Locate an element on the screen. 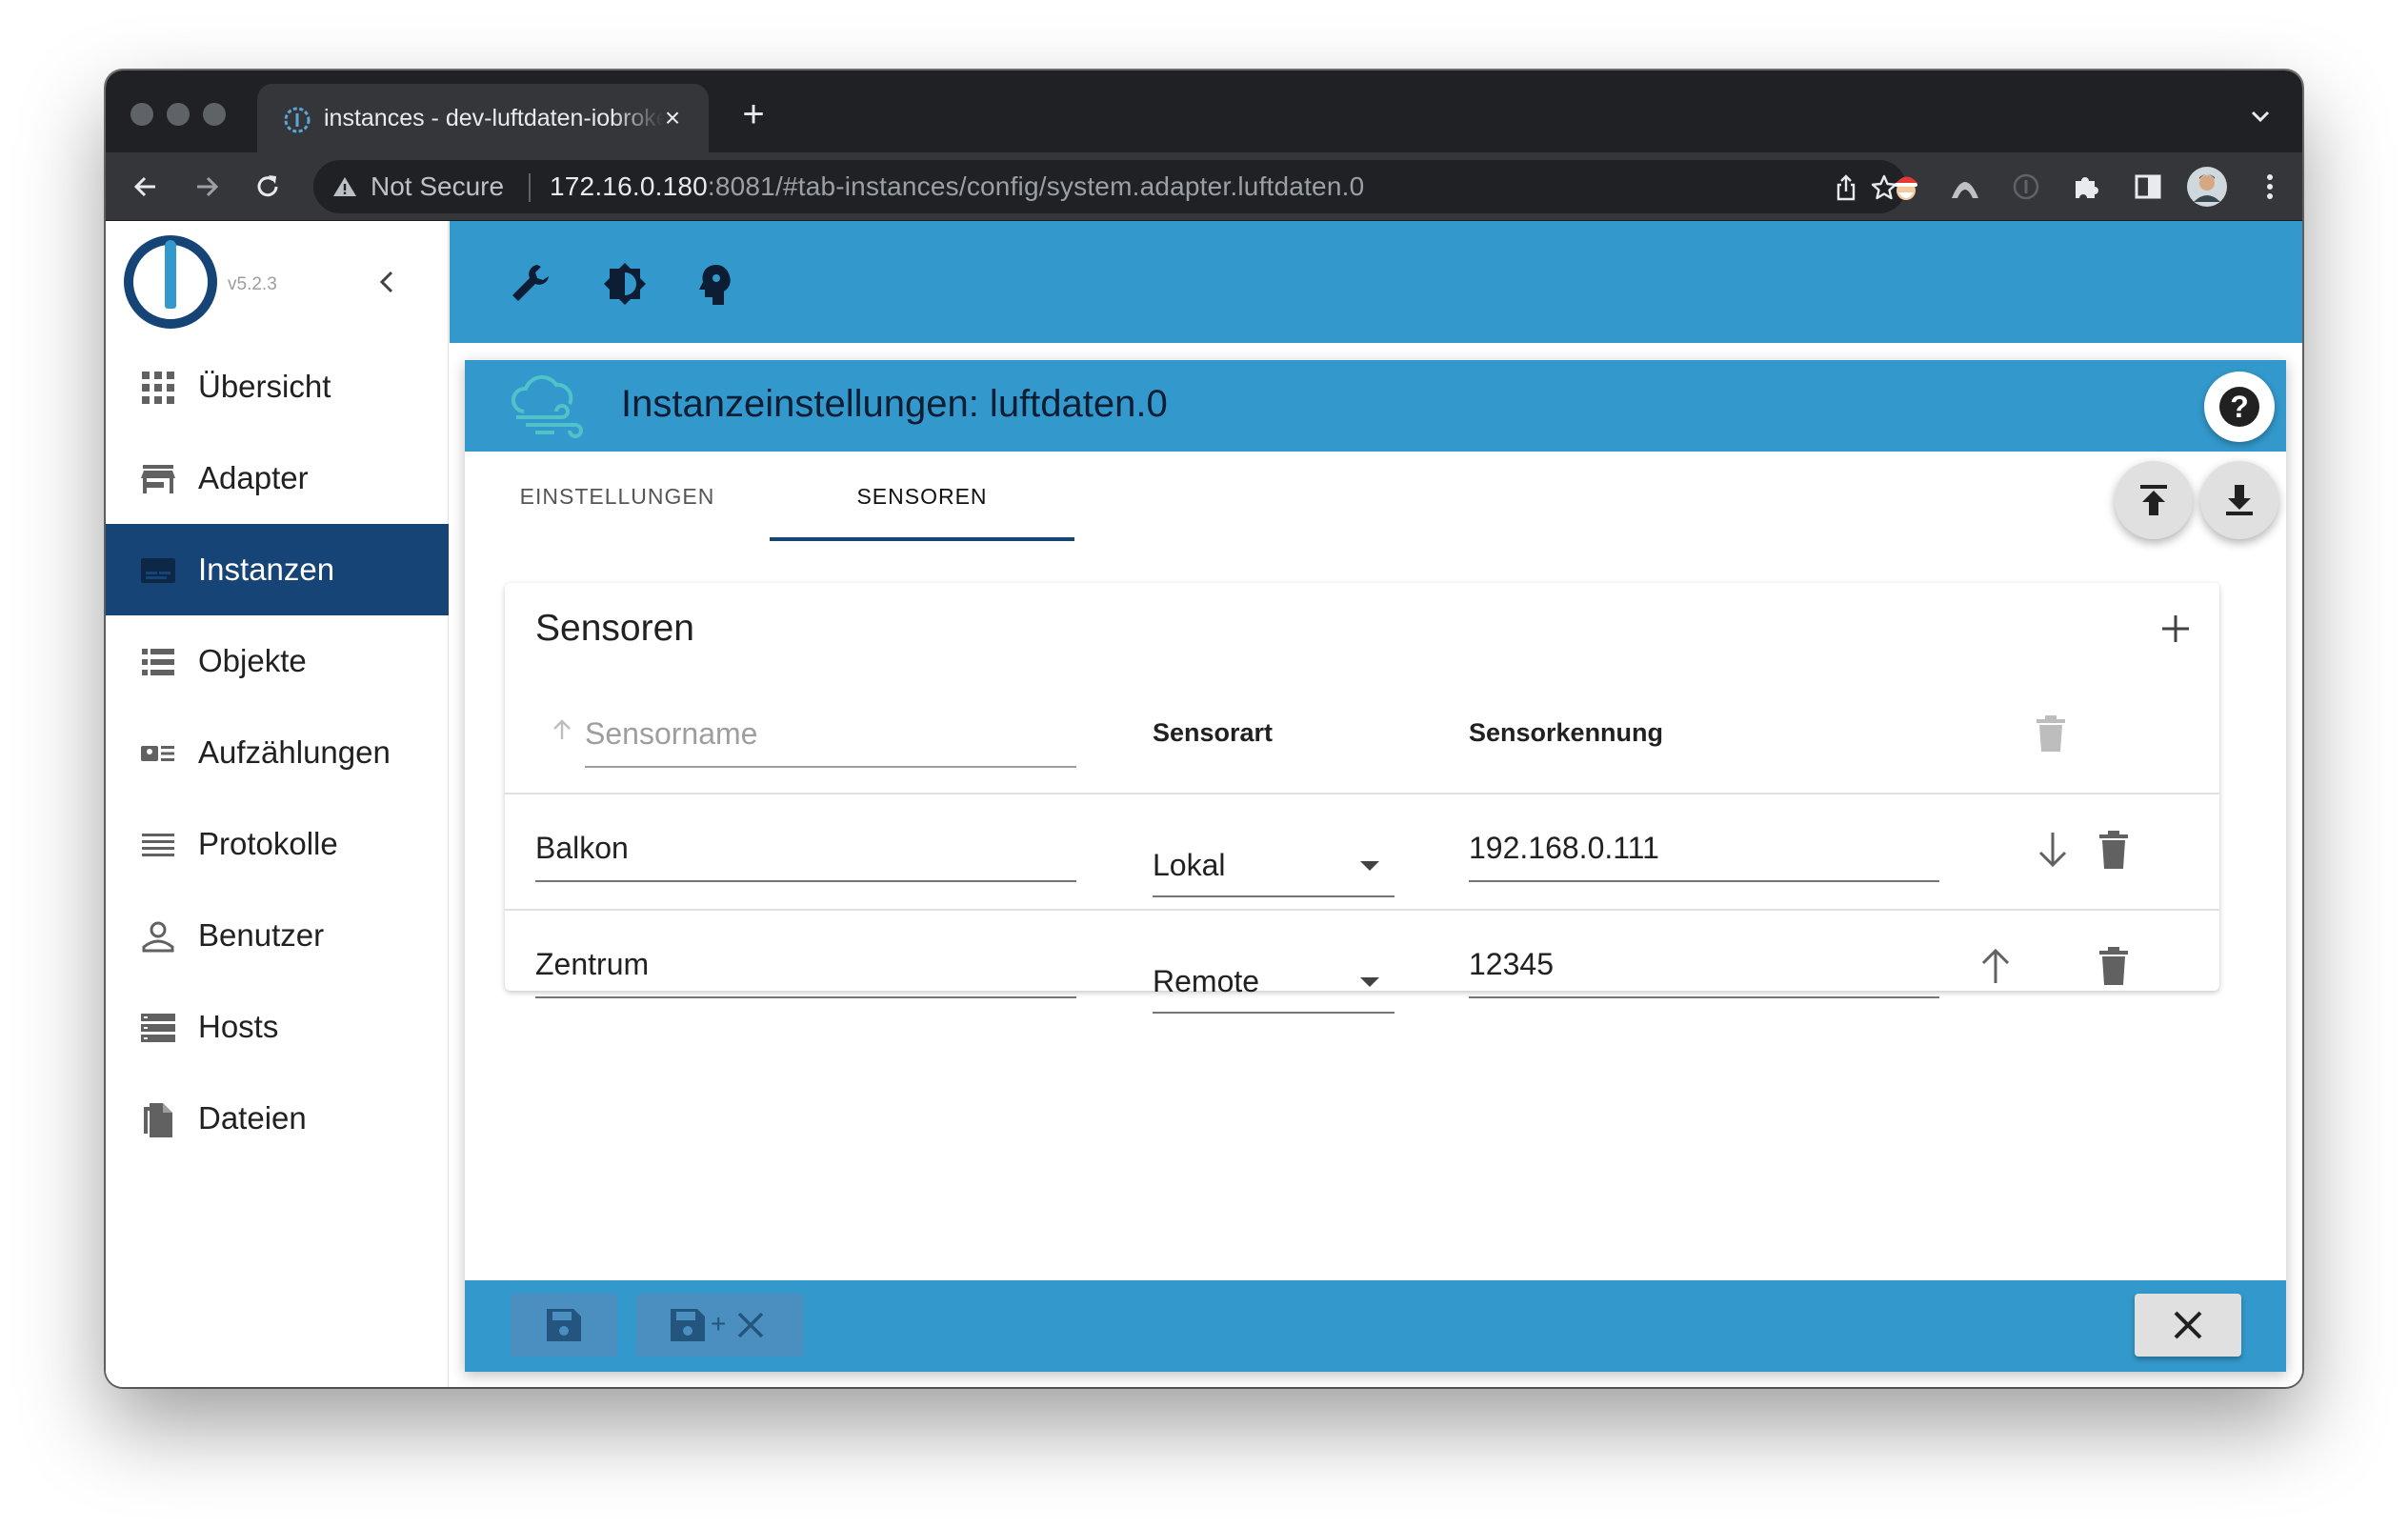  iobroker-extension-icon is located at coordinates (2026, 187).